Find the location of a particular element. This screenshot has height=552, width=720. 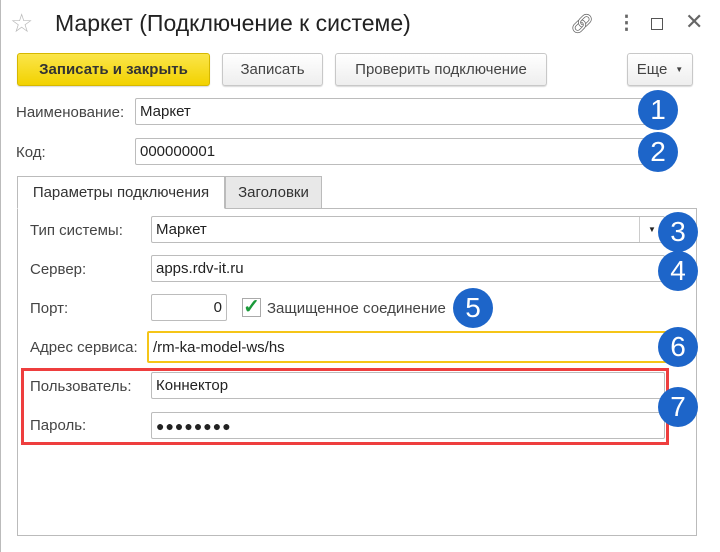

save-and-close-button: Записать и закрыть is located at coordinates (113, 69).